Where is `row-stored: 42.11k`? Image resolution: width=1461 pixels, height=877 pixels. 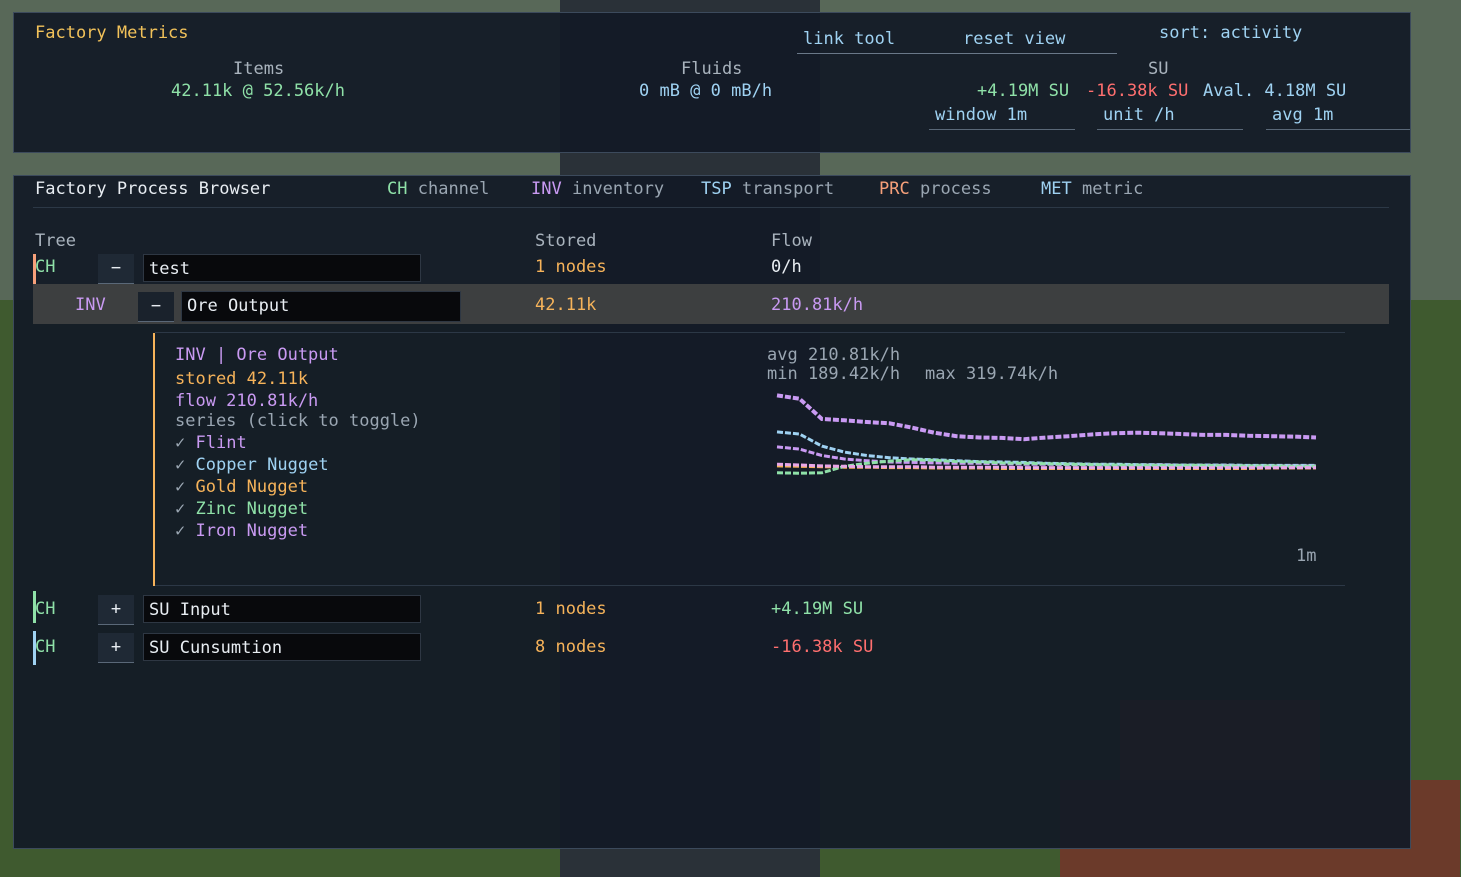 row-stored: 42.11k is located at coordinates (566, 305).